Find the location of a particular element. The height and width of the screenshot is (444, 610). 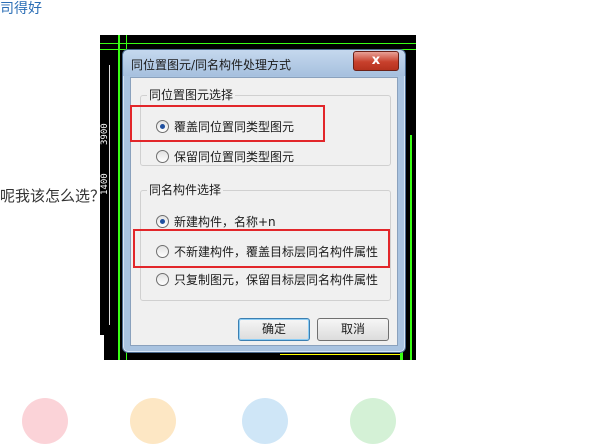

radio-label: 保留同位置同类型图元 is located at coordinates (234, 156).